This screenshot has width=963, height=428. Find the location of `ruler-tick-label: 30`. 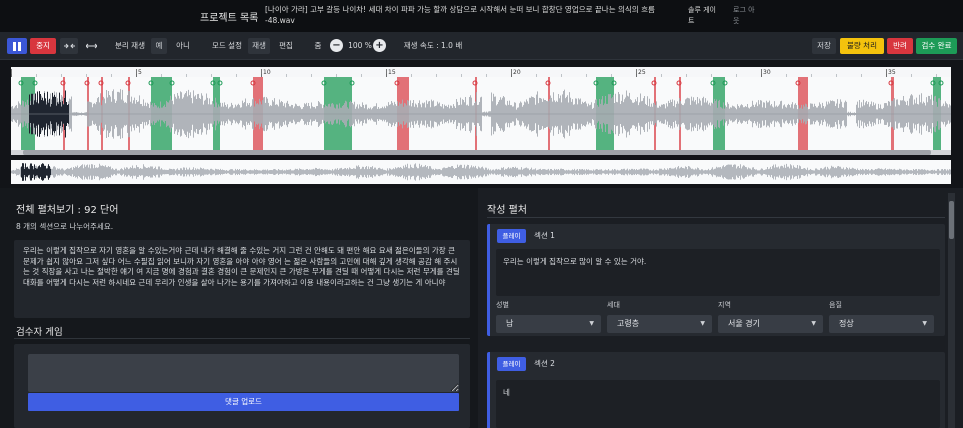

ruler-tick-label: 30 is located at coordinates (767, 72).